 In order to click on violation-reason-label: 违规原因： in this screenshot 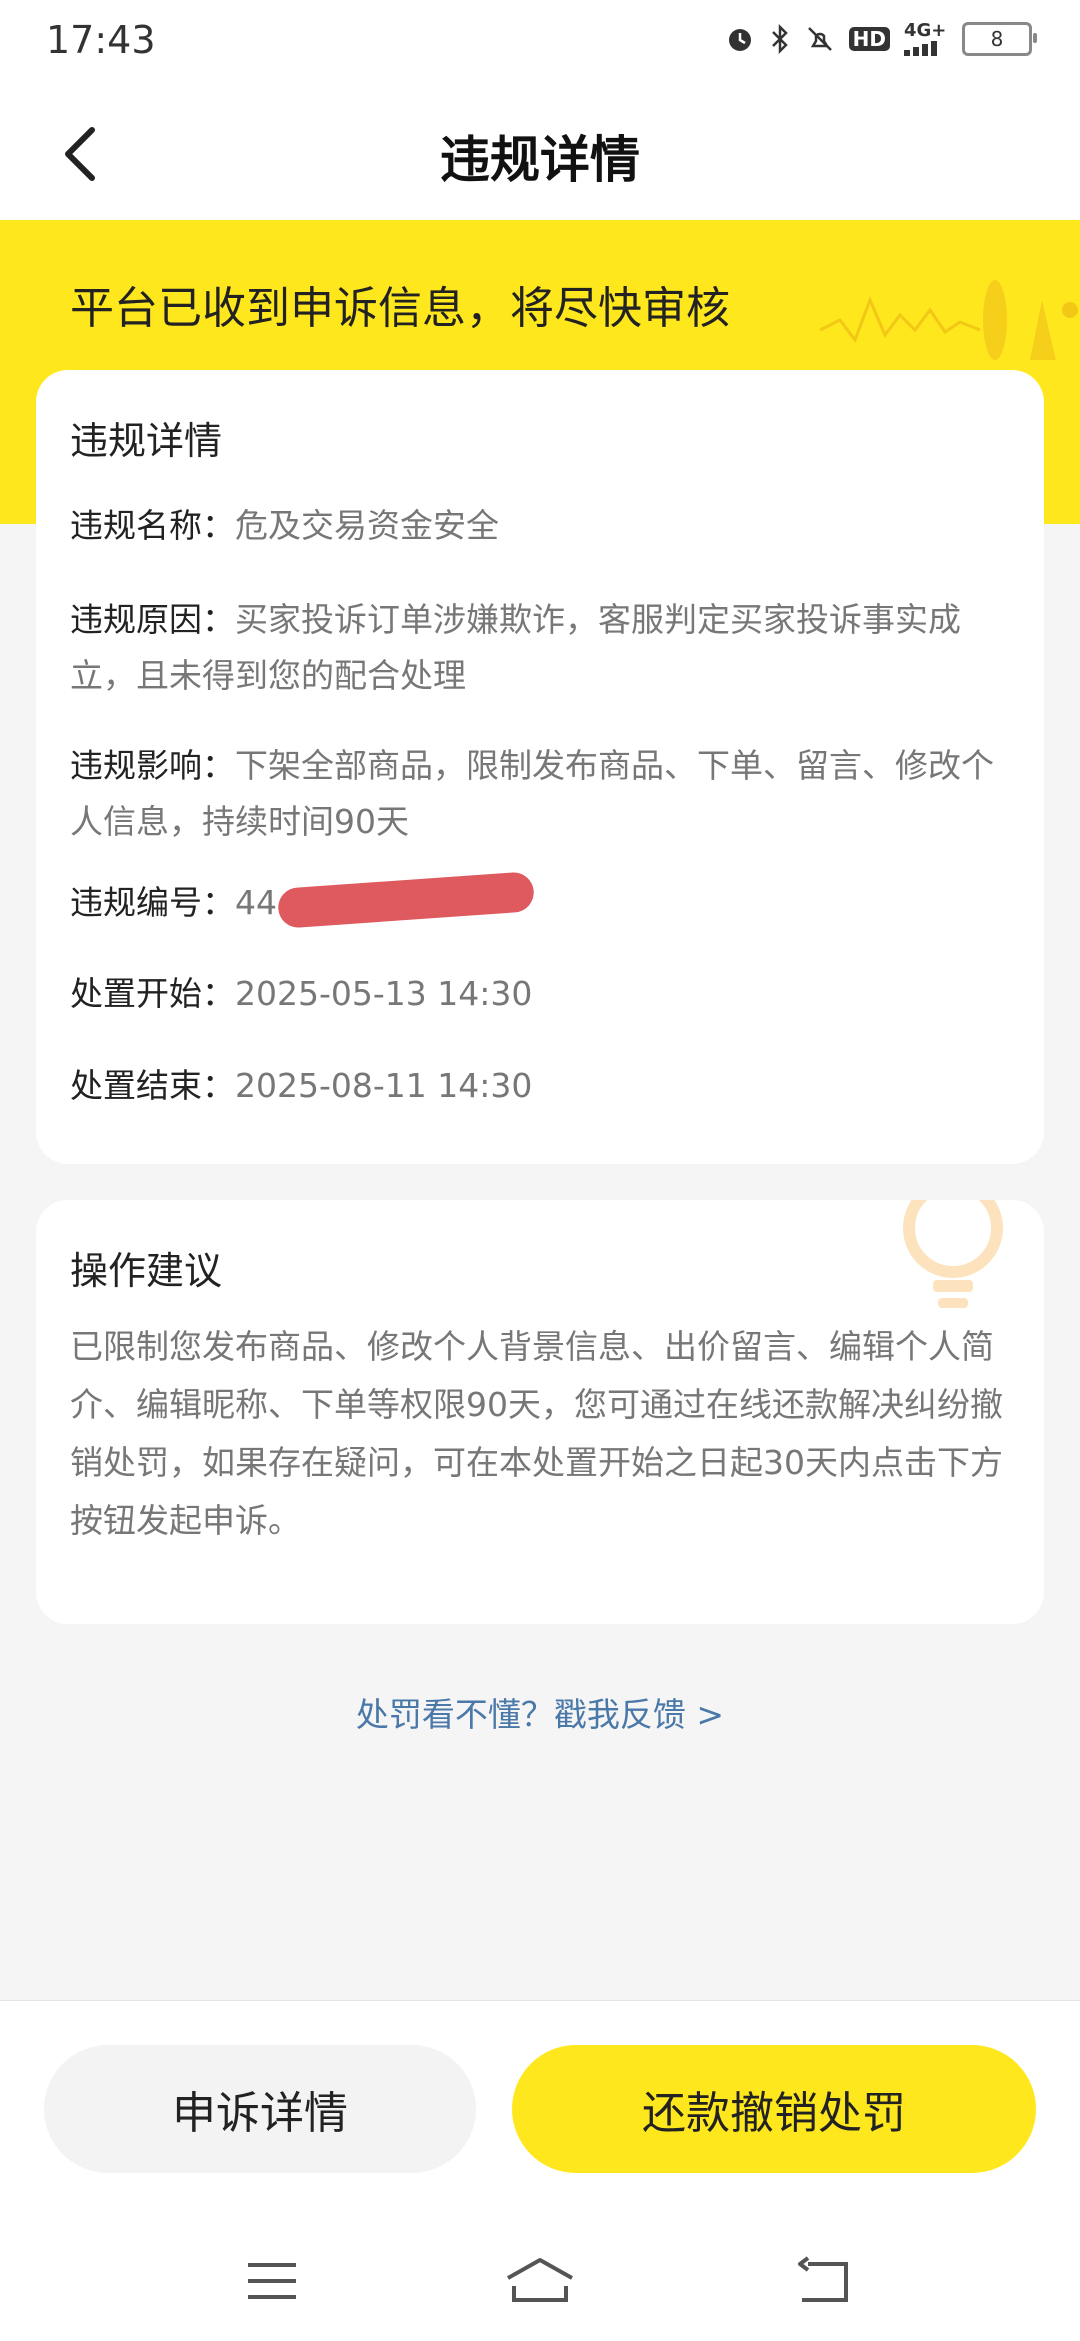, I will do `click(152, 619)`.